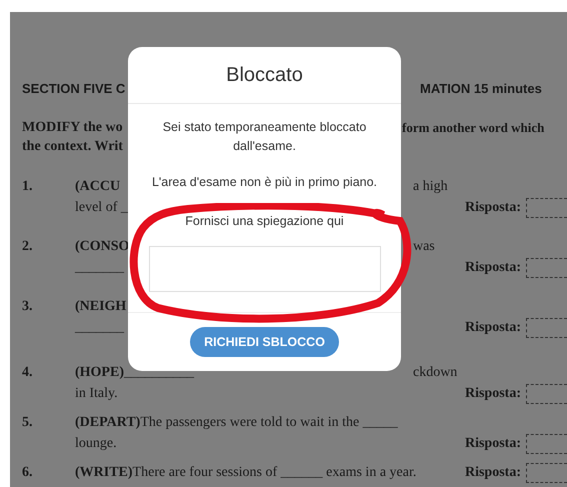 This screenshot has width=567, height=487. I want to click on dialog-title: Bloccato, so click(264, 75).